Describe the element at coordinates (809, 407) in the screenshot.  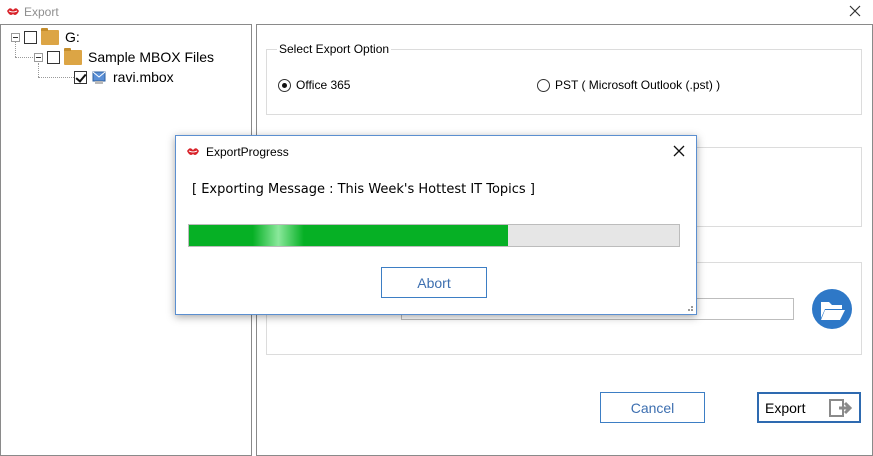
I see `export-button: Export` at that location.